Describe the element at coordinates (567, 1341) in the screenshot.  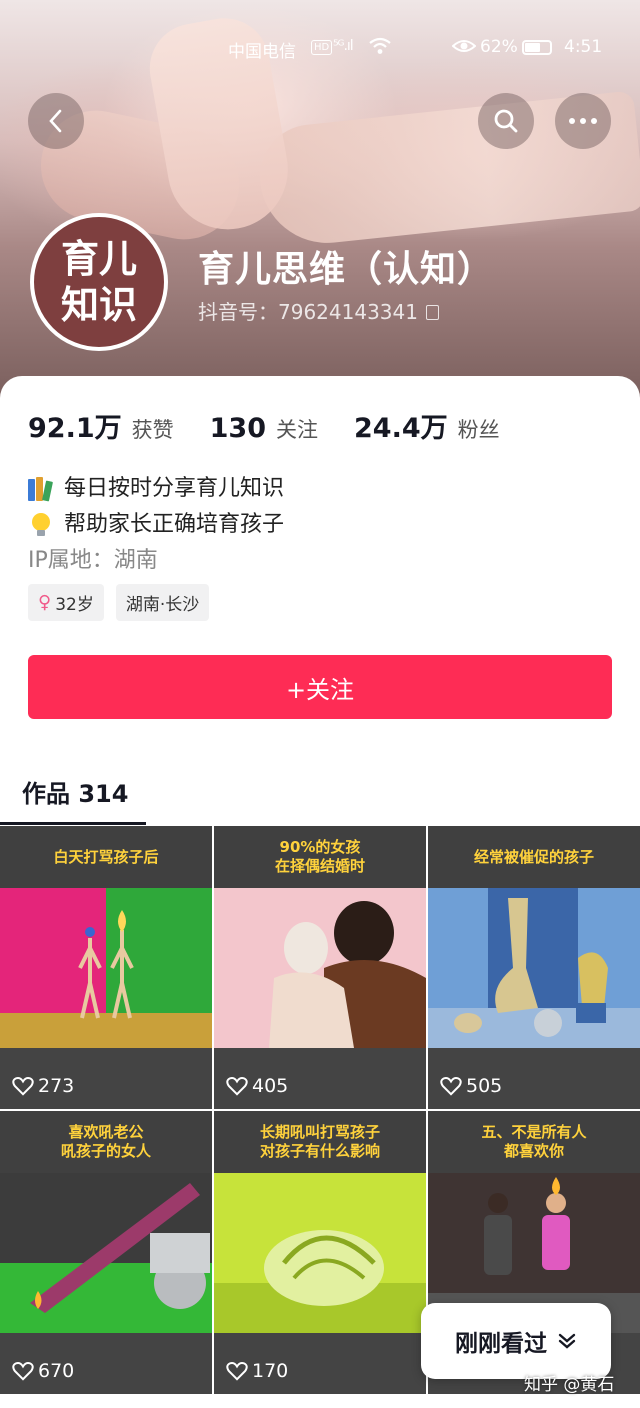
I see `chevron-down-icon` at that location.